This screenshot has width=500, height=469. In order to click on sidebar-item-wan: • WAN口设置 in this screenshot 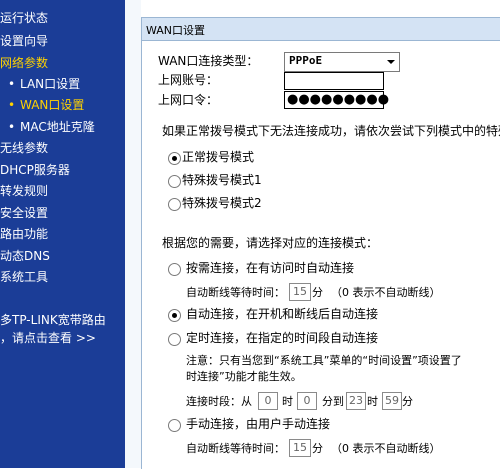, I will do `click(46, 105)`.